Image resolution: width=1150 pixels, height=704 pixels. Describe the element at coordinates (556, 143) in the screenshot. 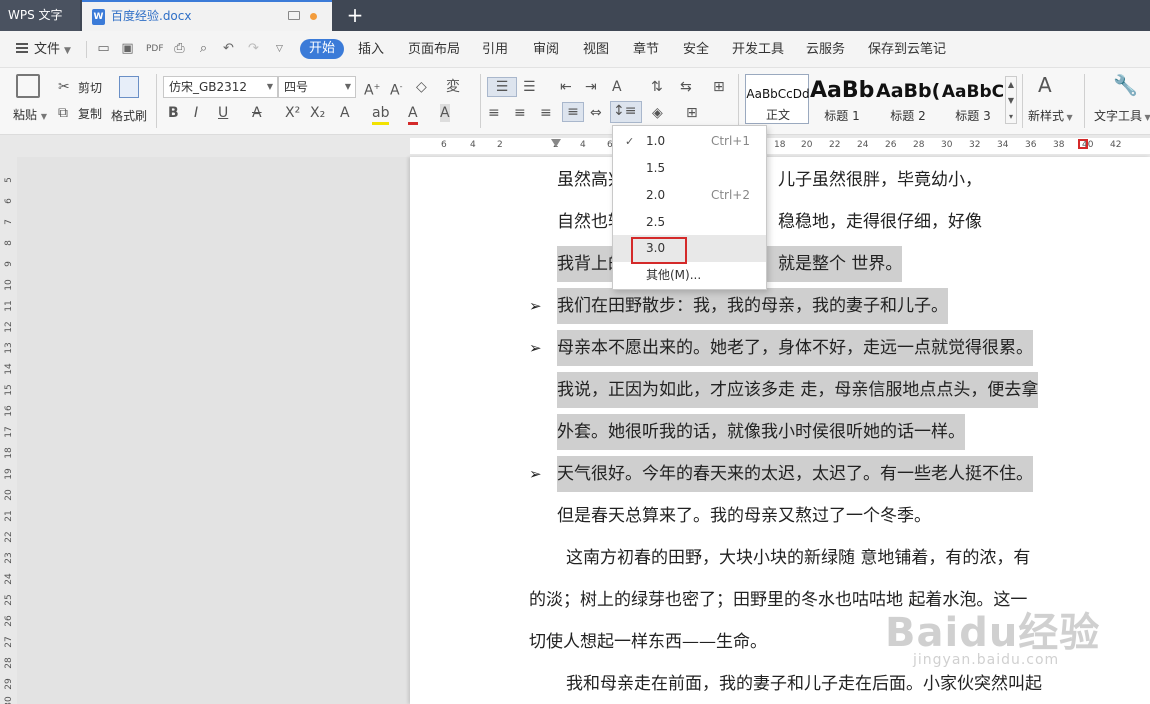

I see `indent-marker-icon` at that location.